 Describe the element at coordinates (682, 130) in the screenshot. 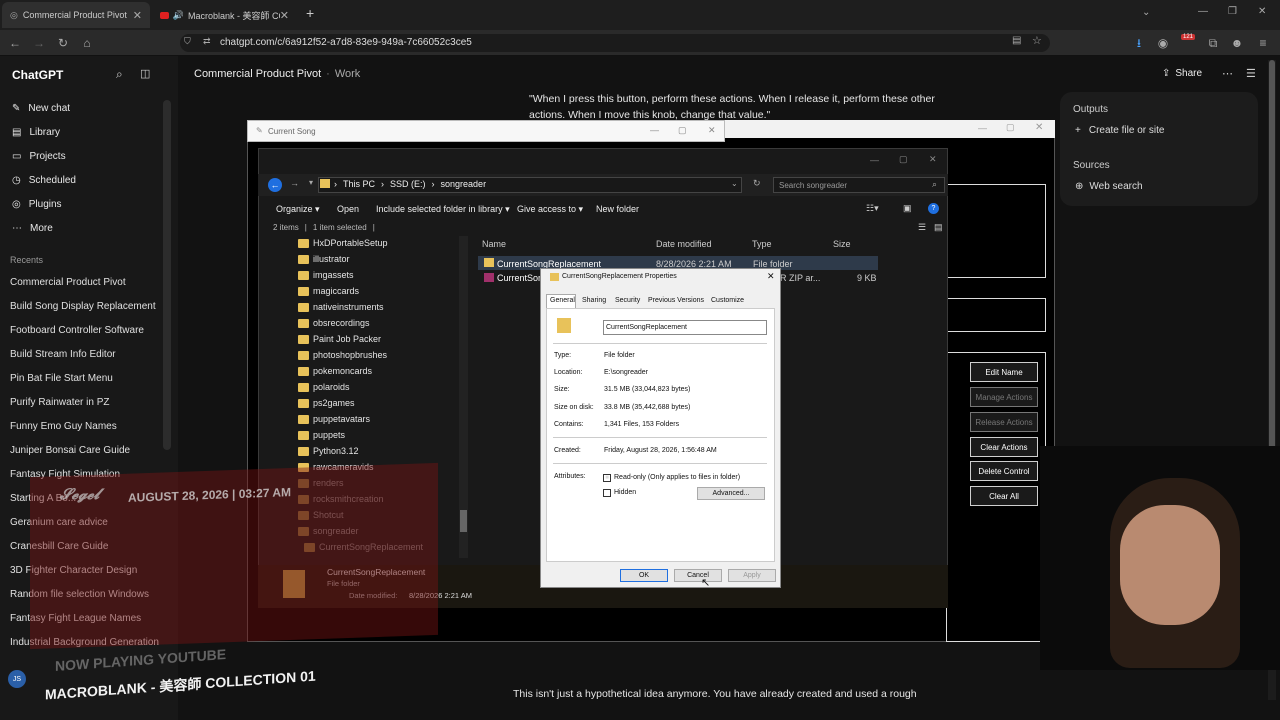

I see `maximize-icon: ▢` at that location.